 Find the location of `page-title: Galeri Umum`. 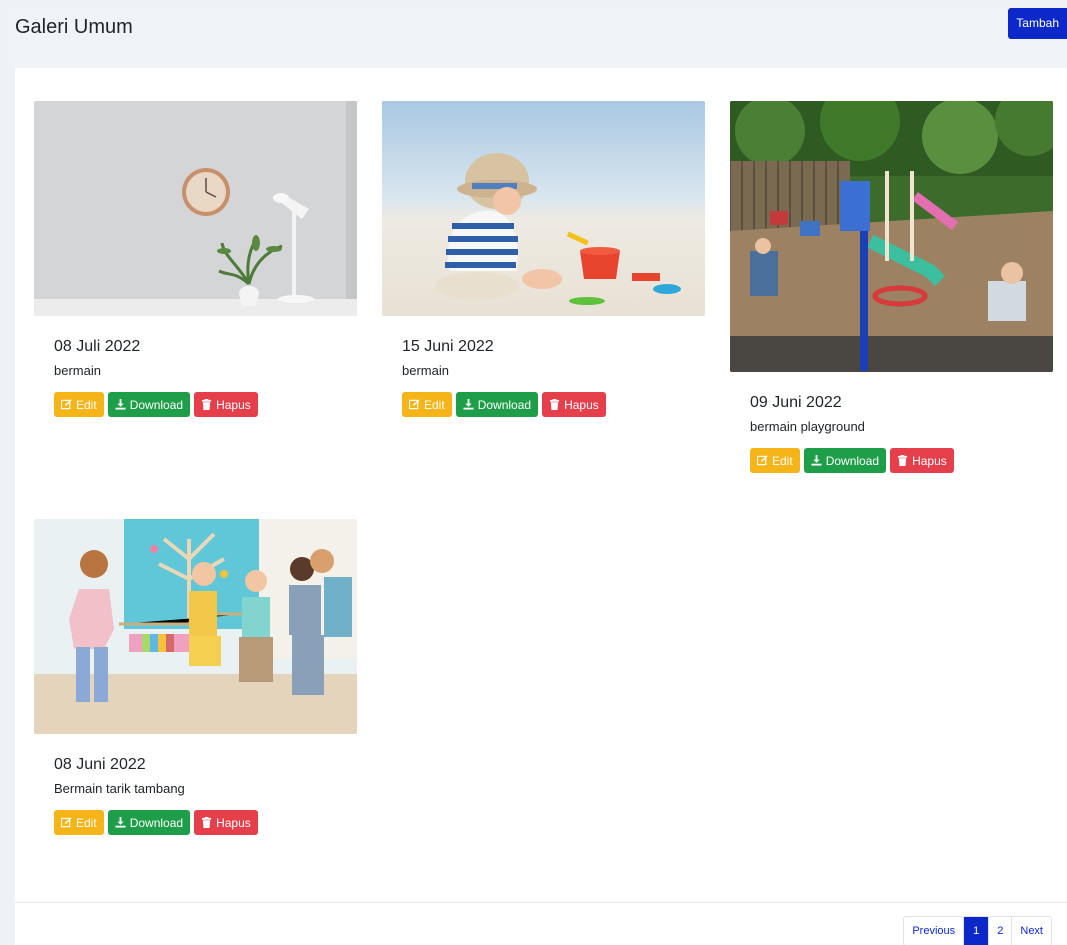

page-title: Galeri Umum is located at coordinates (74, 27).